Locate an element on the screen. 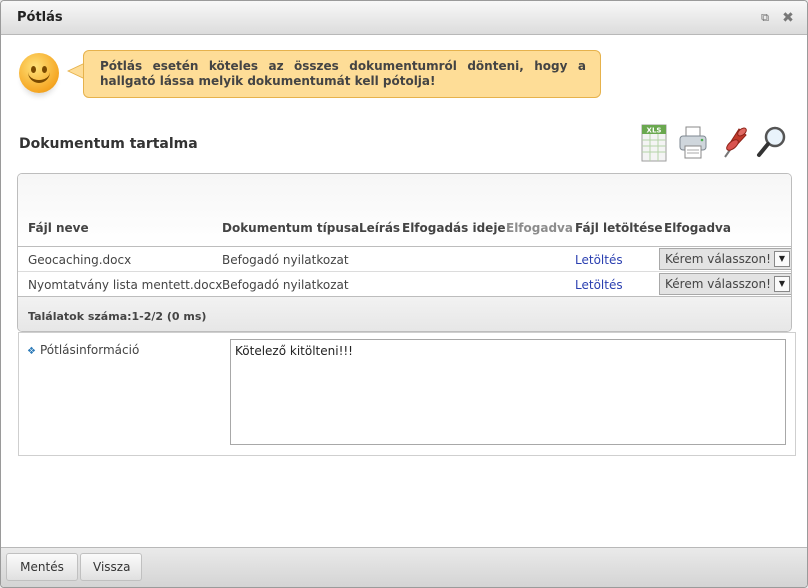  diamond-icon: ❖ is located at coordinates (31, 351).